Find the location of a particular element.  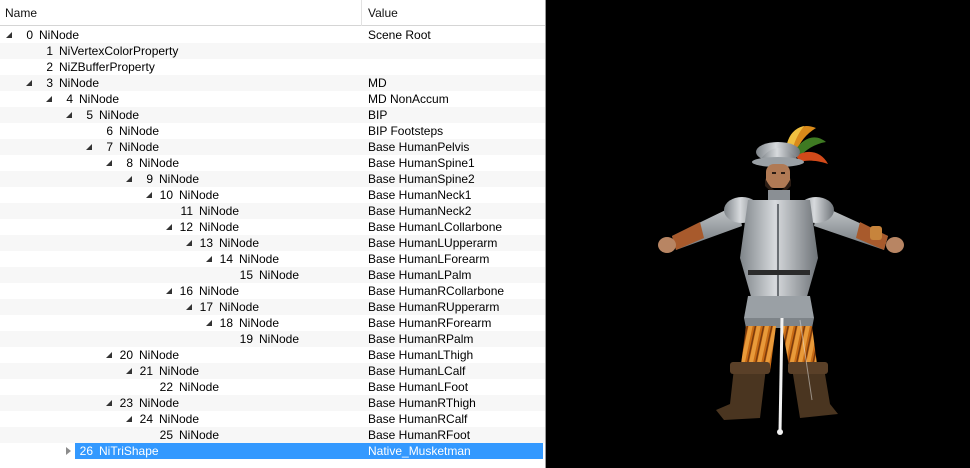

node-index: 3 is located at coordinates (49, 83).